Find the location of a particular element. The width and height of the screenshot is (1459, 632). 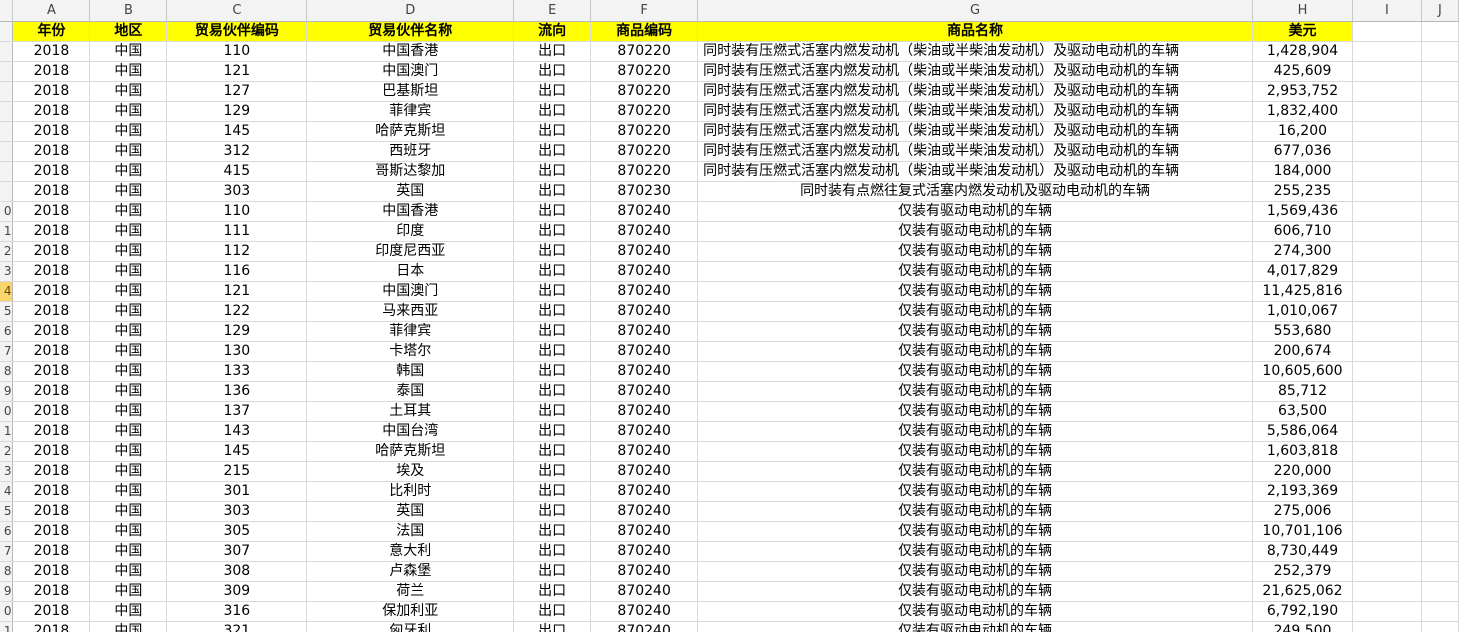

cell-usd: 5,586,064 is located at coordinates (1302, 431).